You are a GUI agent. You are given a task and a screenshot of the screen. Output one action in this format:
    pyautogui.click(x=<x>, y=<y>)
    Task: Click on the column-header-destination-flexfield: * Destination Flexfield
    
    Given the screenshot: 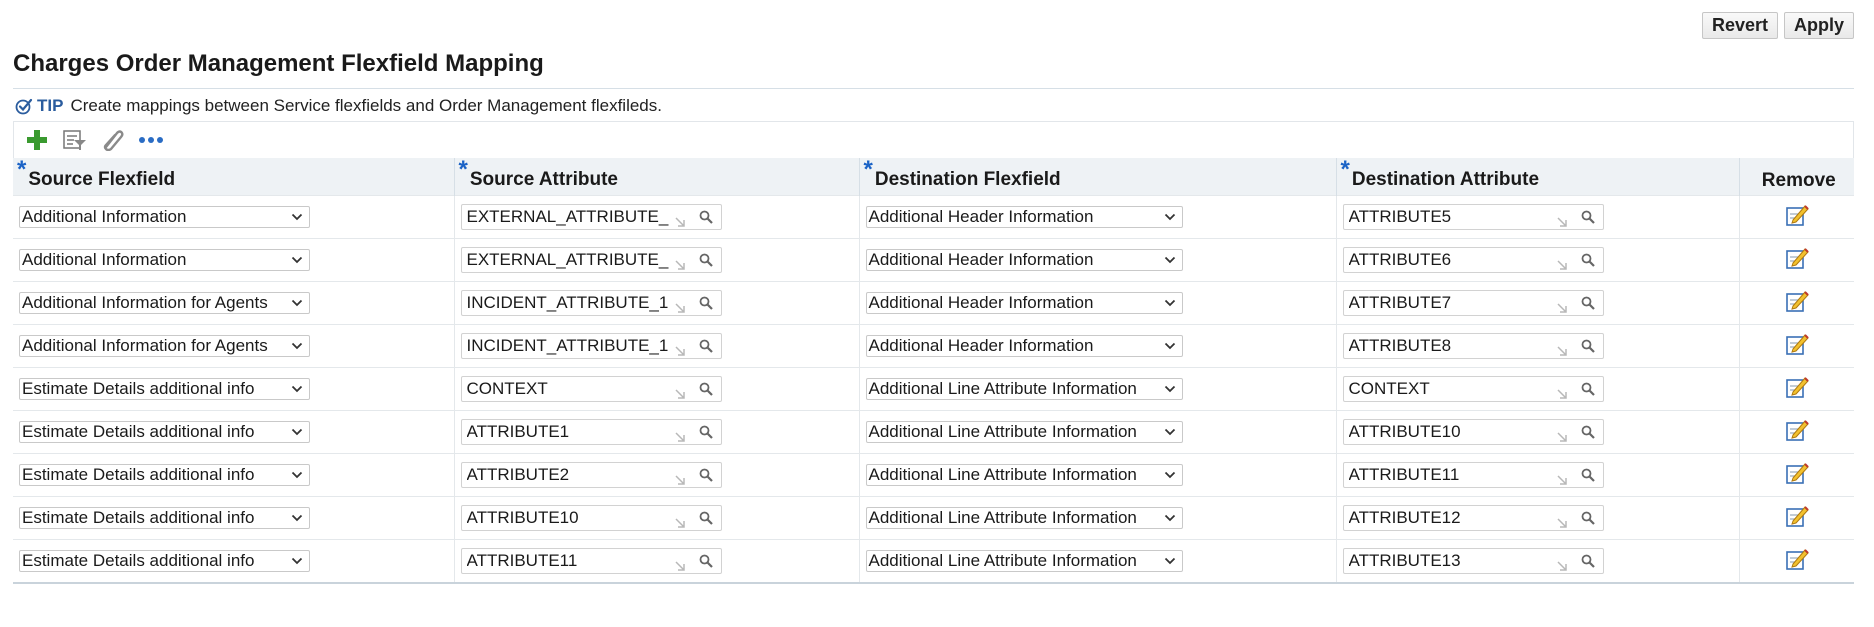 What is the action you would take?
    pyautogui.click(x=1098, y=176)
    